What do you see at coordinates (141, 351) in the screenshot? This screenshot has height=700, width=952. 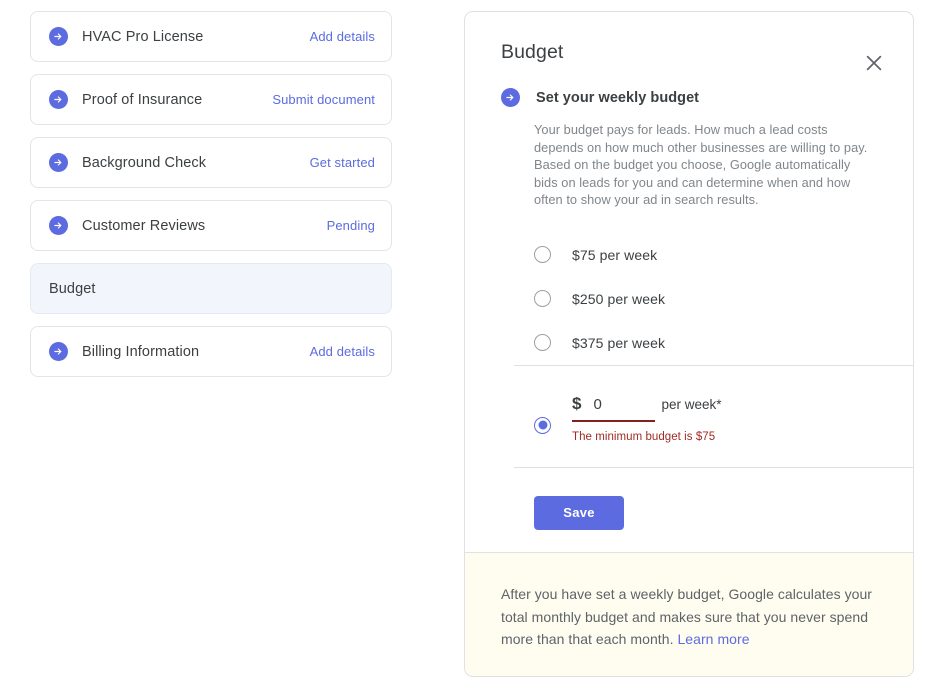 I see `checklist-item-label: Billing Information` at bounding box center [141, 351].